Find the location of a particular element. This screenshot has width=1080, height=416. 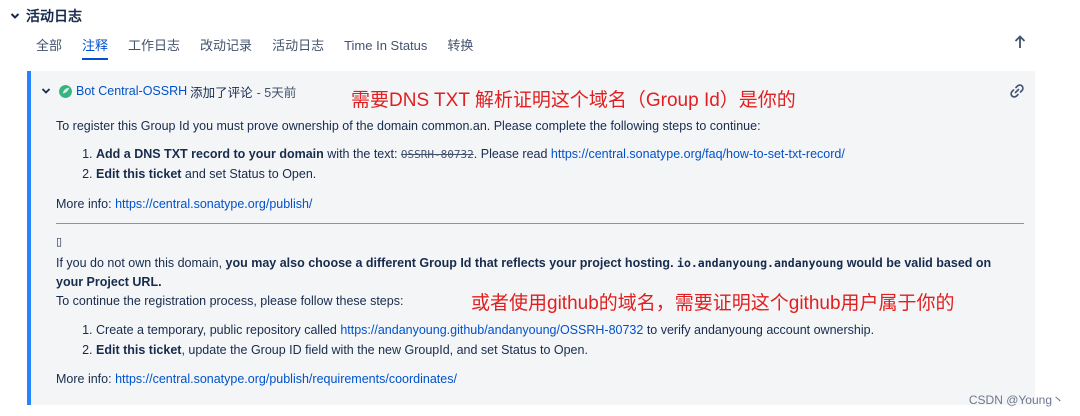

comment-time: - 5天前 is located at coordinates (277, 91).